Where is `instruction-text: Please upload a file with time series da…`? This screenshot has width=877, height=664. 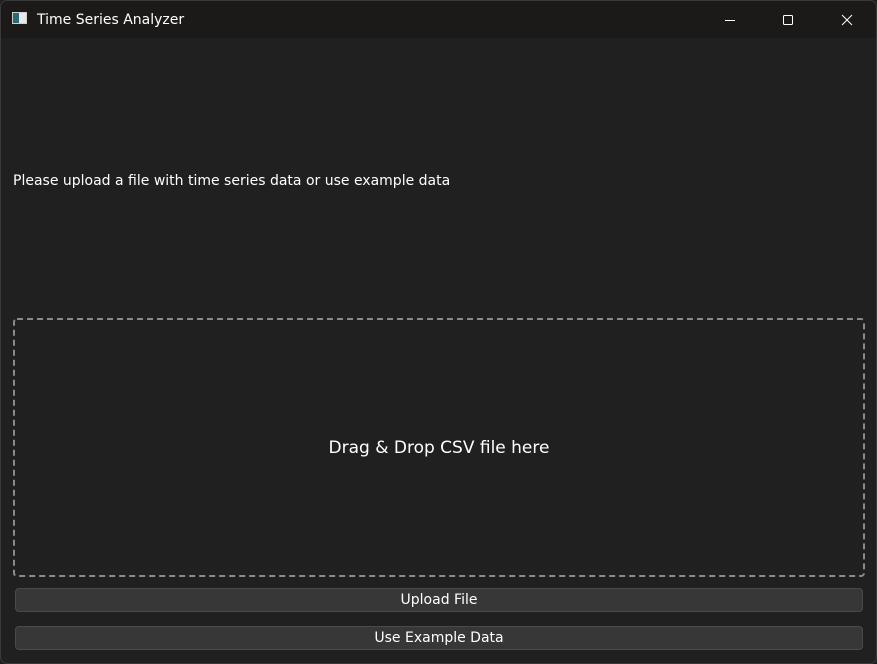 instruction-text: Please upload a file with time series da… is located at coordinates (232, 181).